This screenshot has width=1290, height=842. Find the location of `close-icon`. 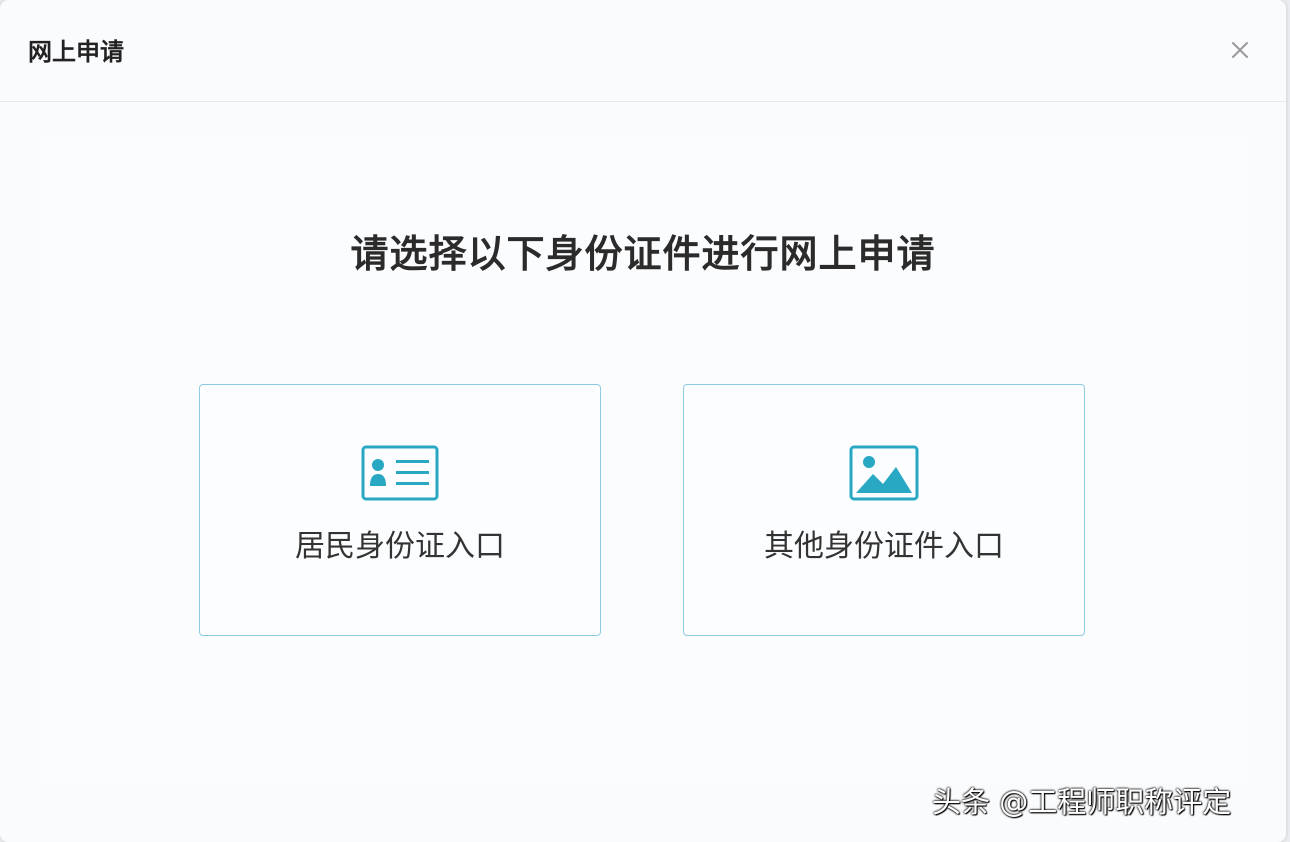

close-icon is located at coordinates (1240, 50).